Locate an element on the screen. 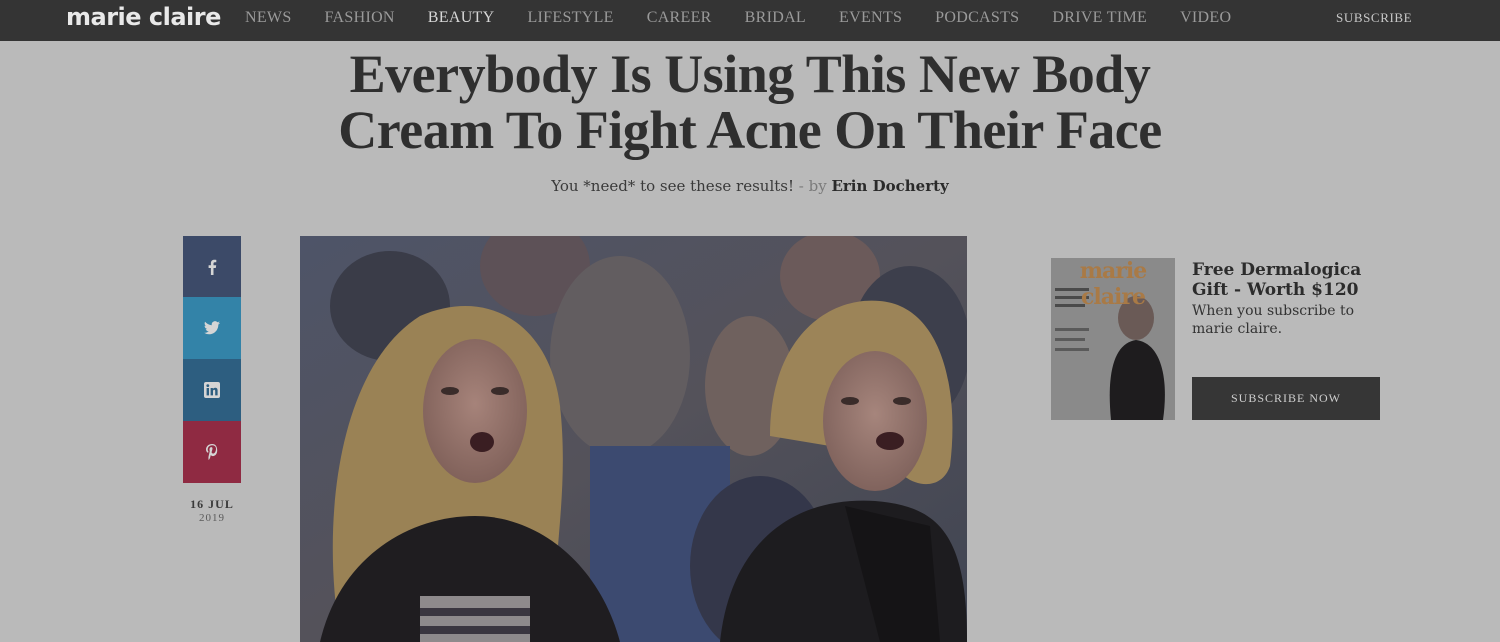  nav-item-news: NEWS is located at coordinates (268, 18).